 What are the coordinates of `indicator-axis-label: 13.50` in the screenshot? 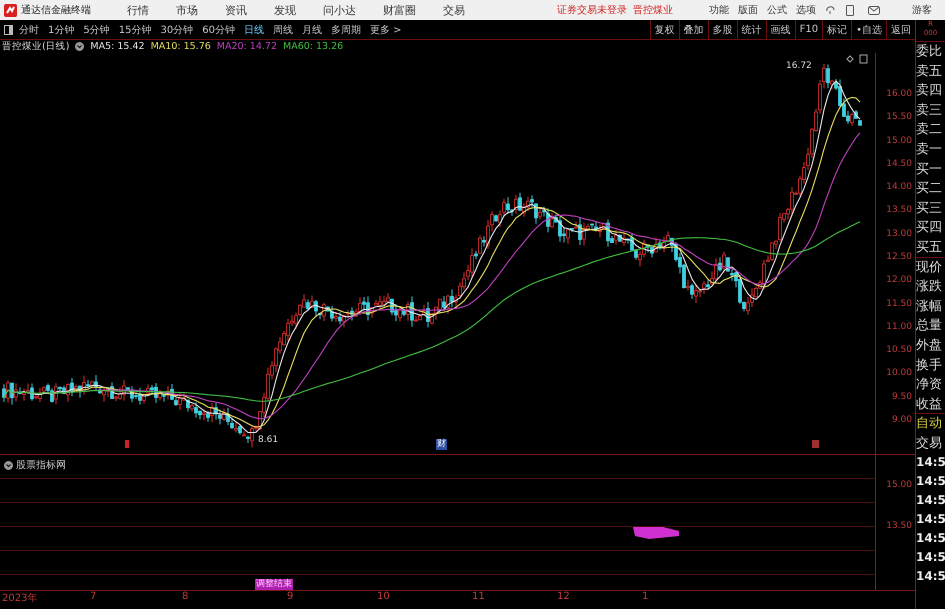 It's located at (899, 526).